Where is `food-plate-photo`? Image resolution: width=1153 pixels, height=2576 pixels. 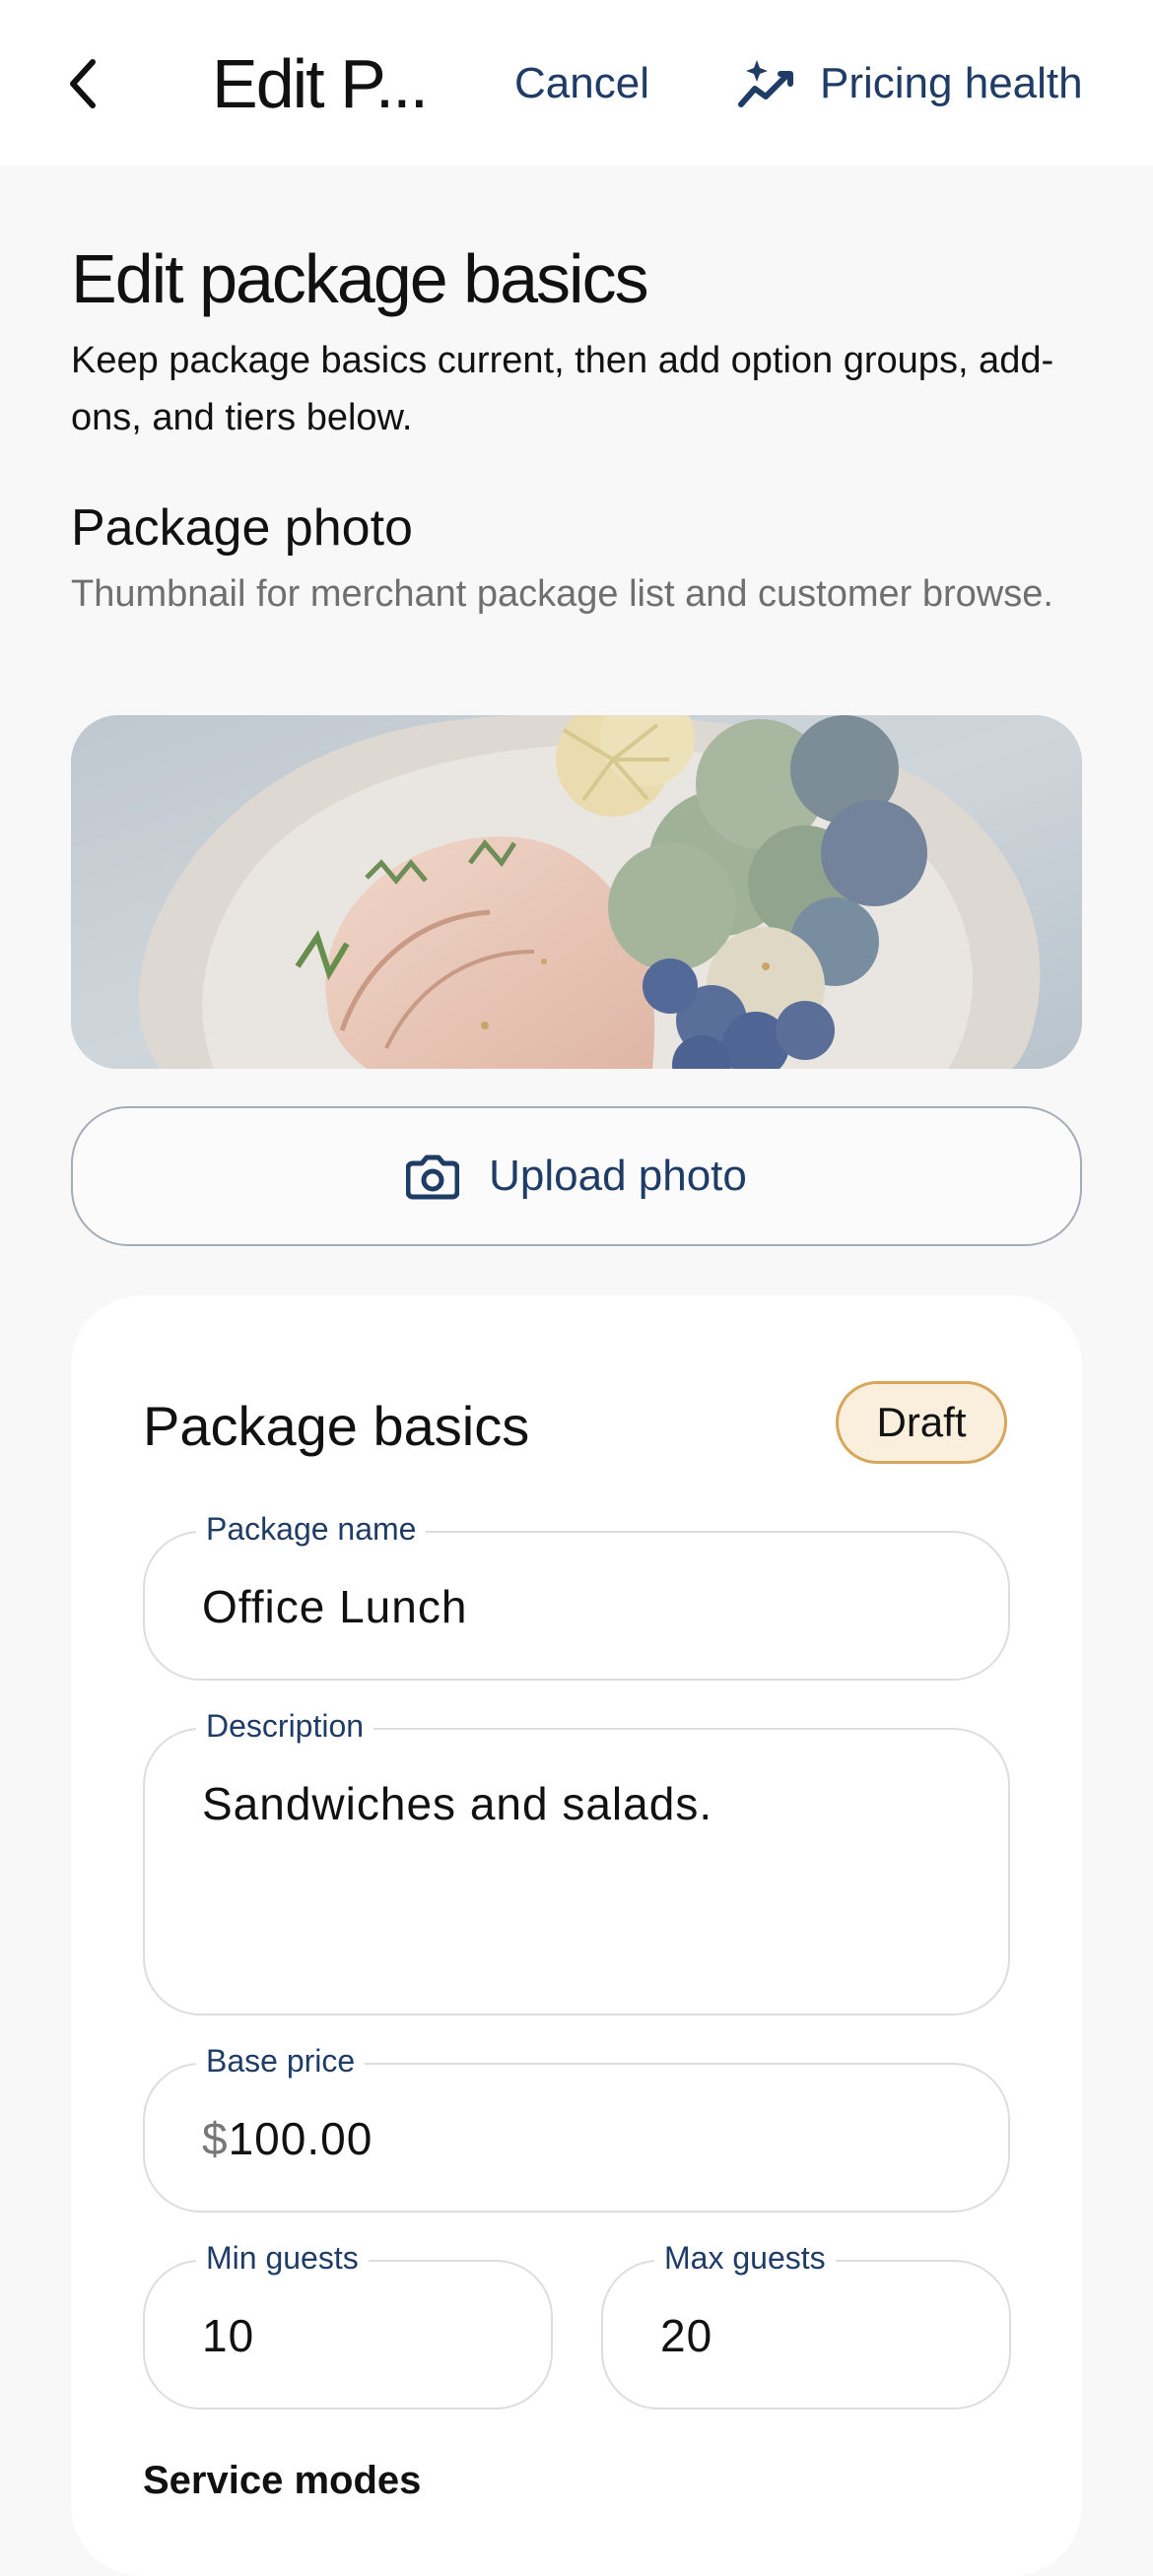 food-plate-photo is located at coordinates (576, 892).